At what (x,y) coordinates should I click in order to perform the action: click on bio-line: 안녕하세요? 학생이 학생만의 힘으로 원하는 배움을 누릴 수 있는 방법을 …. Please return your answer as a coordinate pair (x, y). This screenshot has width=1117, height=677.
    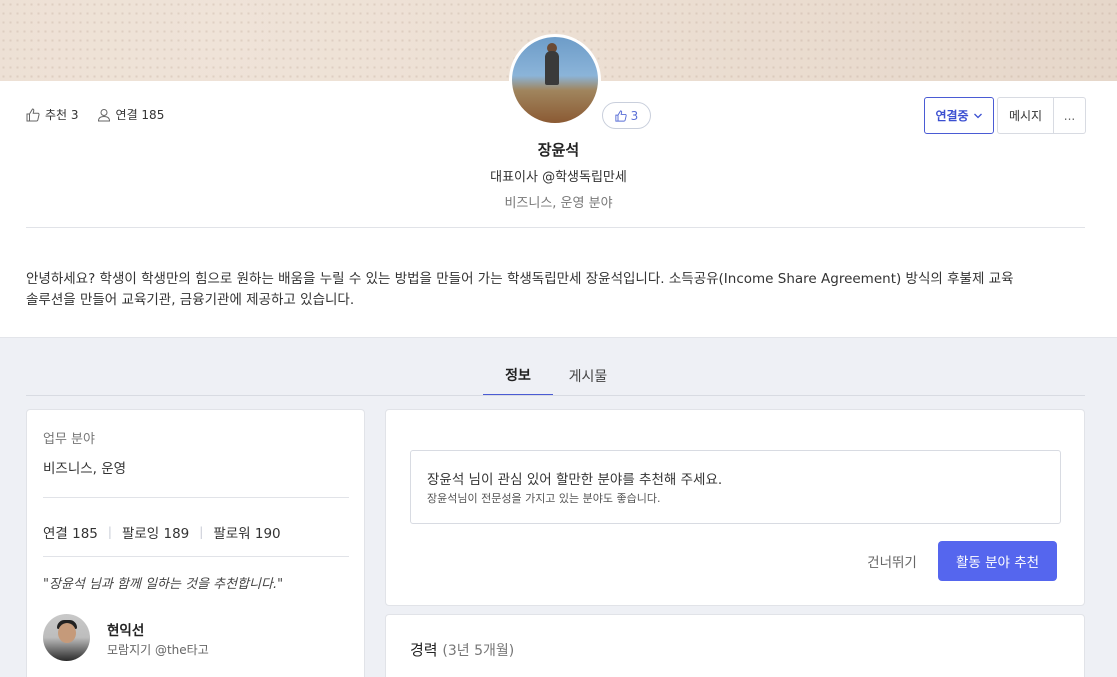
    Looking at the image, I should click on (520, 279).